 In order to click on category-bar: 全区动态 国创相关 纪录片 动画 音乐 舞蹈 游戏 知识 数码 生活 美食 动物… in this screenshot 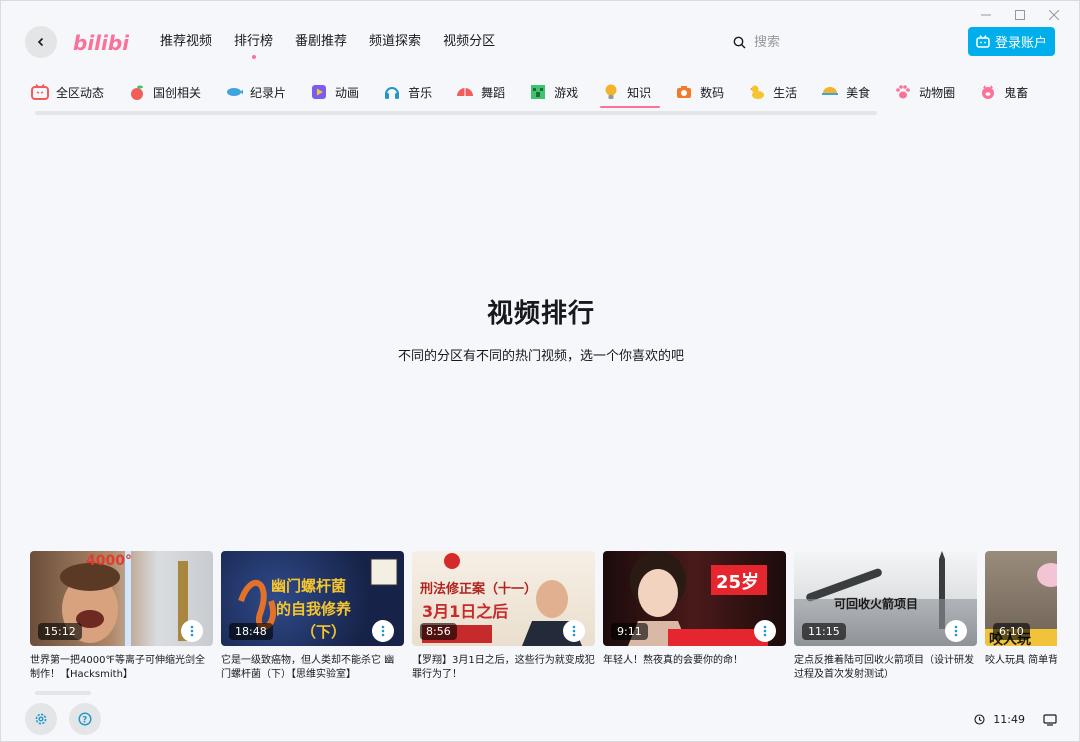, I will do `click(544, 94)`.